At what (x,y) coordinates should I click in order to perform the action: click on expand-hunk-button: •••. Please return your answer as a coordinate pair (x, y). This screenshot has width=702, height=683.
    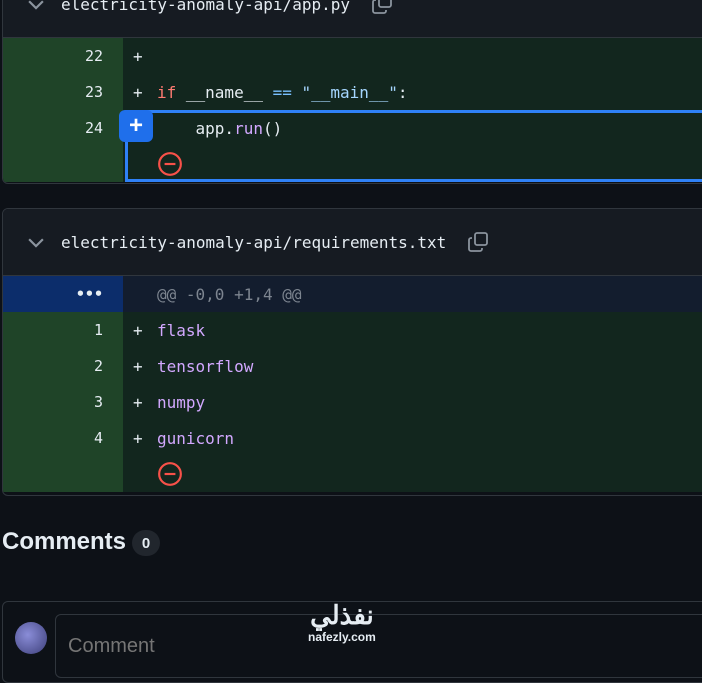
    Looking at the image, I should click on (63, 294).